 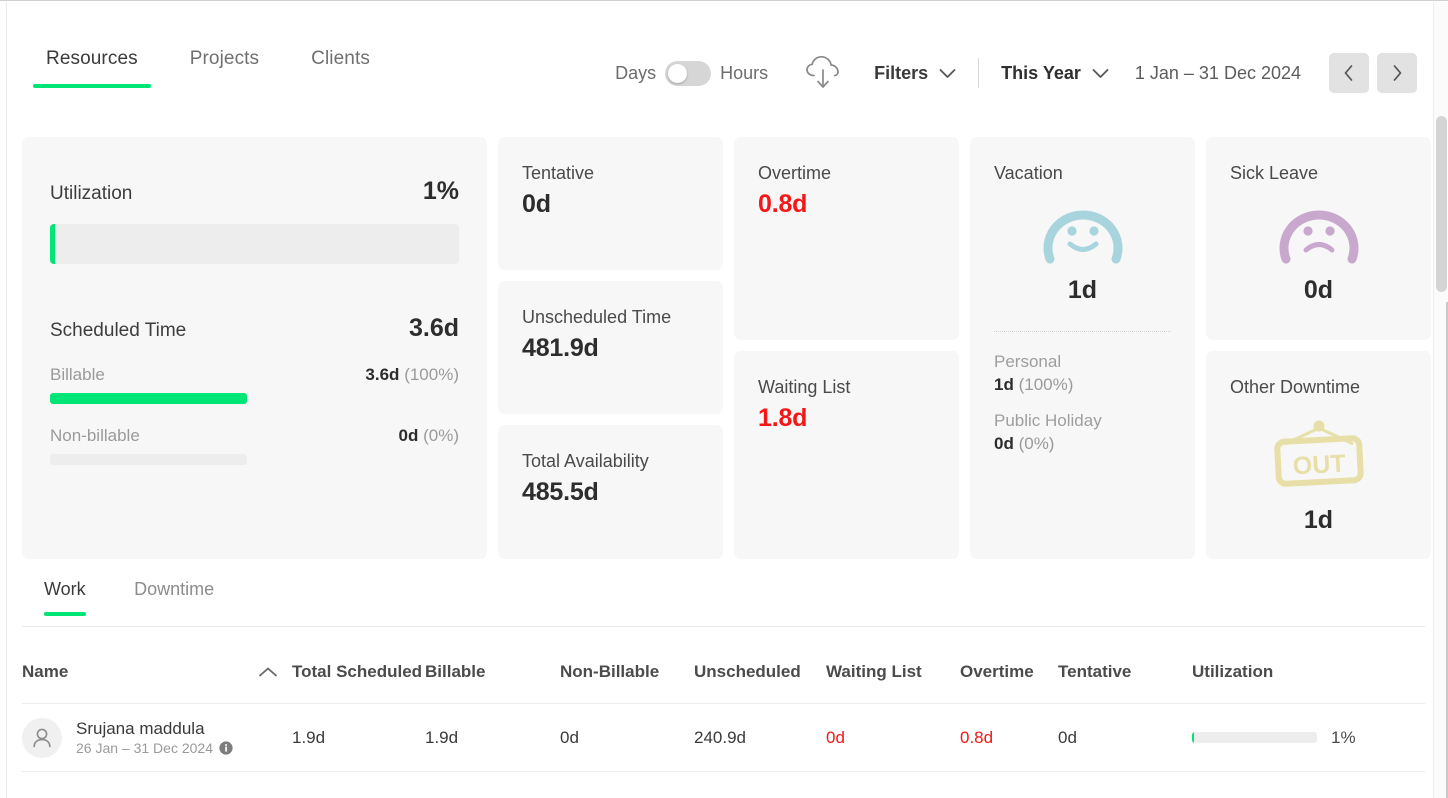 What do you see at coordinates (1009, 672) in the screenshot?
I see `column-header-overtime: Overtime` at bounding box center [1009, 672].